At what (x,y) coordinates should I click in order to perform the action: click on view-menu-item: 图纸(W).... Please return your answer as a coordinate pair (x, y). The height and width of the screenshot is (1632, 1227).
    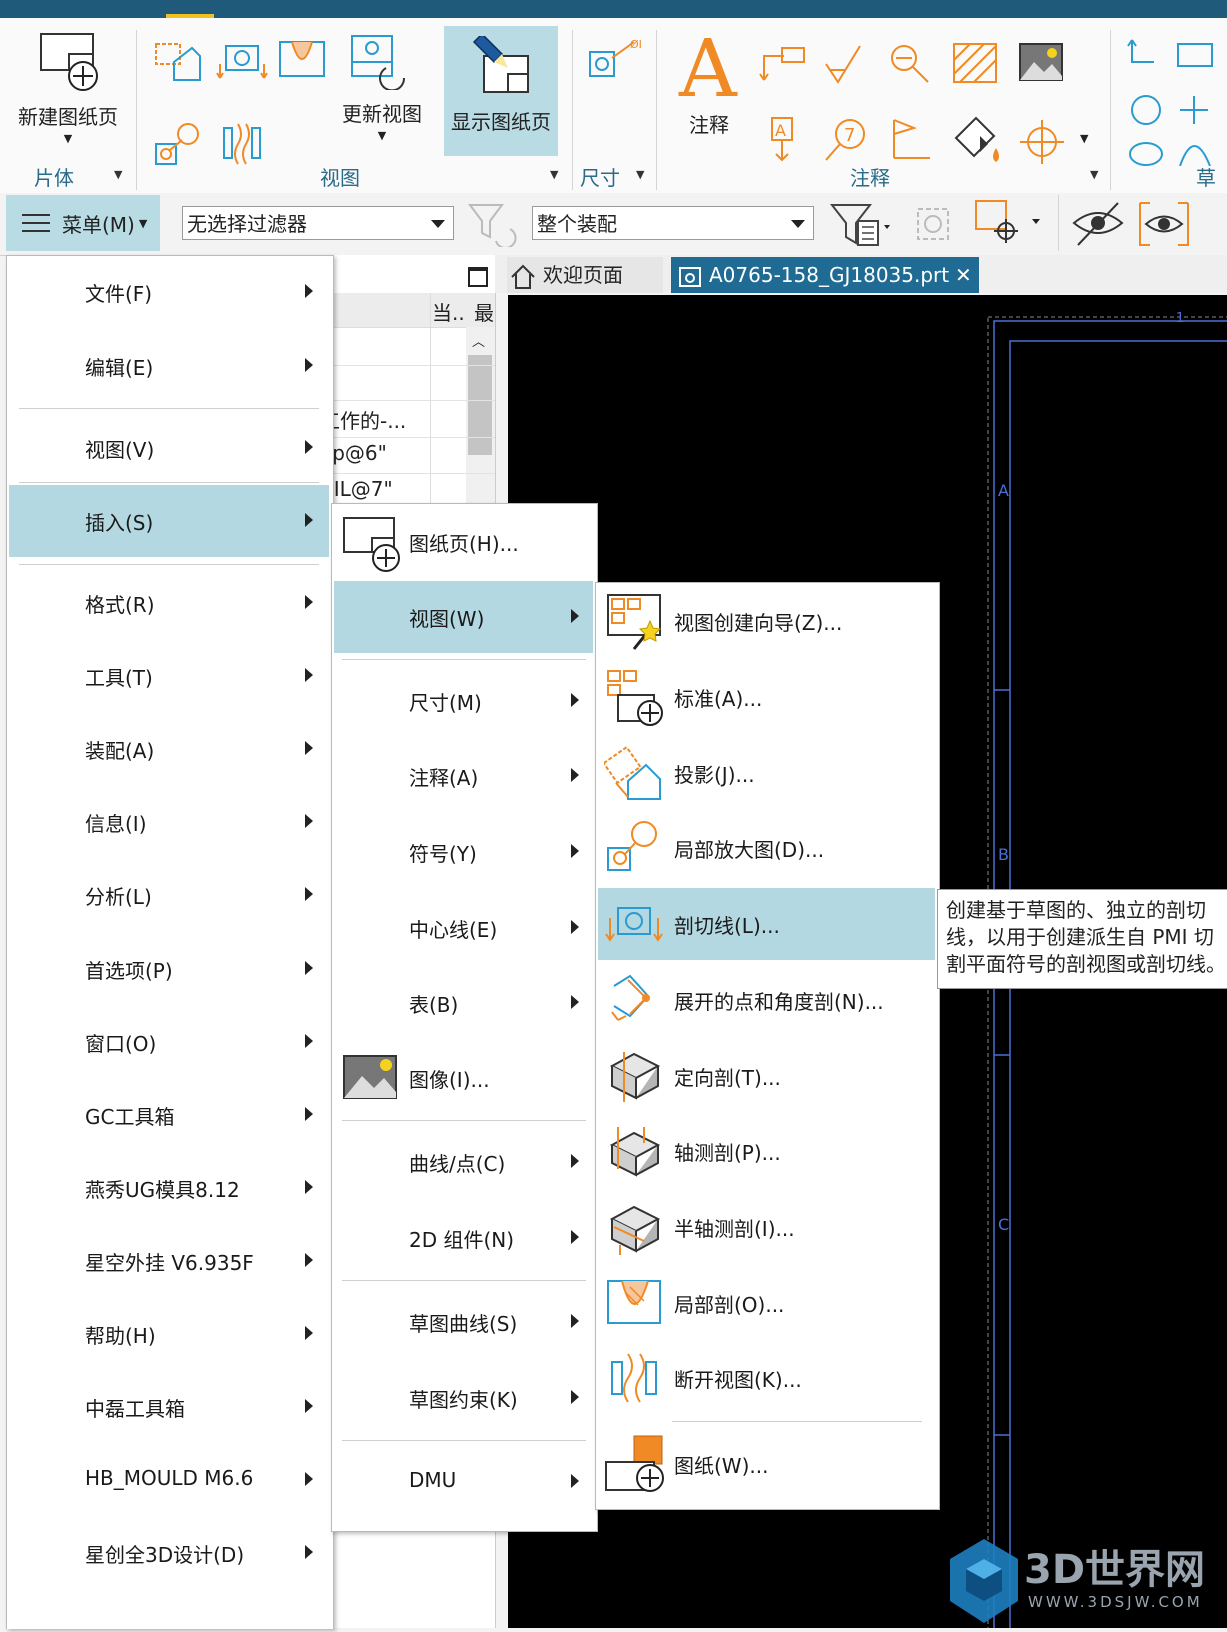
    Looking at the image, I should click on (766, 1464).